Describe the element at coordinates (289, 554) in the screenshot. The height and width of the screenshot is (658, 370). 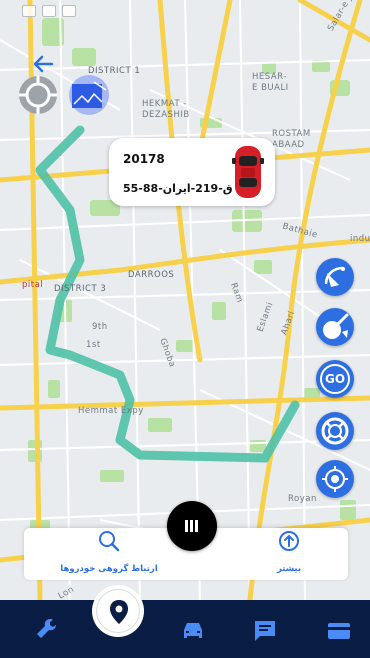
I see `more-button: بیشتر` at that location.